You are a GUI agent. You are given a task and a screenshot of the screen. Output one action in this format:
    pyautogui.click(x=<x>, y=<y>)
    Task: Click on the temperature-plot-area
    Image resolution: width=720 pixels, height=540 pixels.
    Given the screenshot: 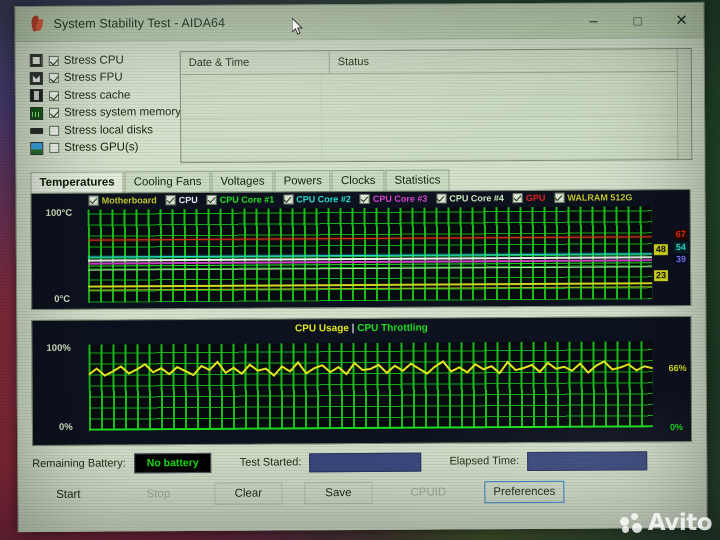 What is the action you would take?
    pyautogui.click(x=370, y=254)
    